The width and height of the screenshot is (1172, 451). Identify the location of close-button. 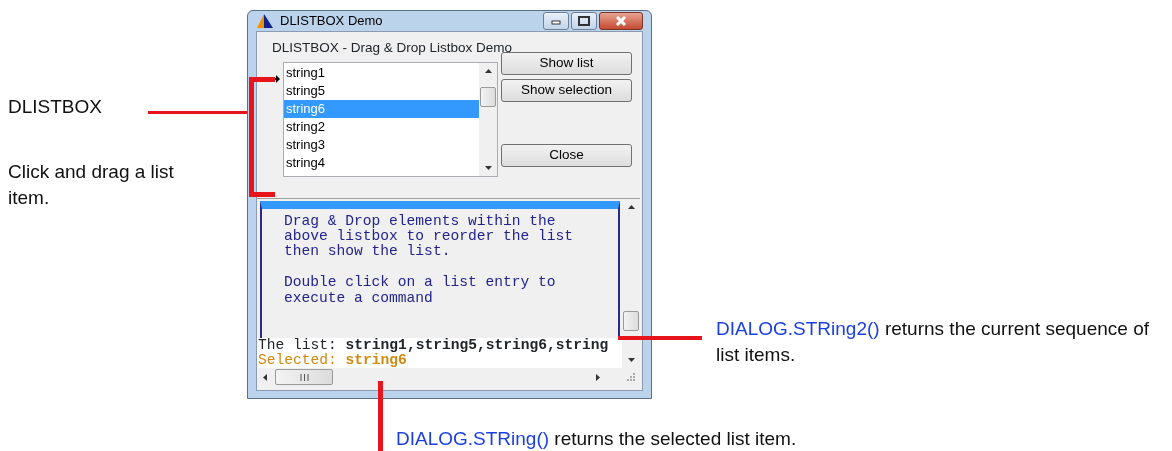
(621, 20).